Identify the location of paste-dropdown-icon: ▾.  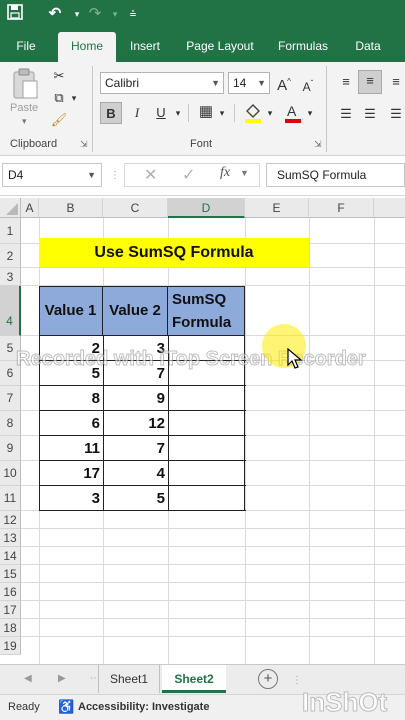
(24, 121).